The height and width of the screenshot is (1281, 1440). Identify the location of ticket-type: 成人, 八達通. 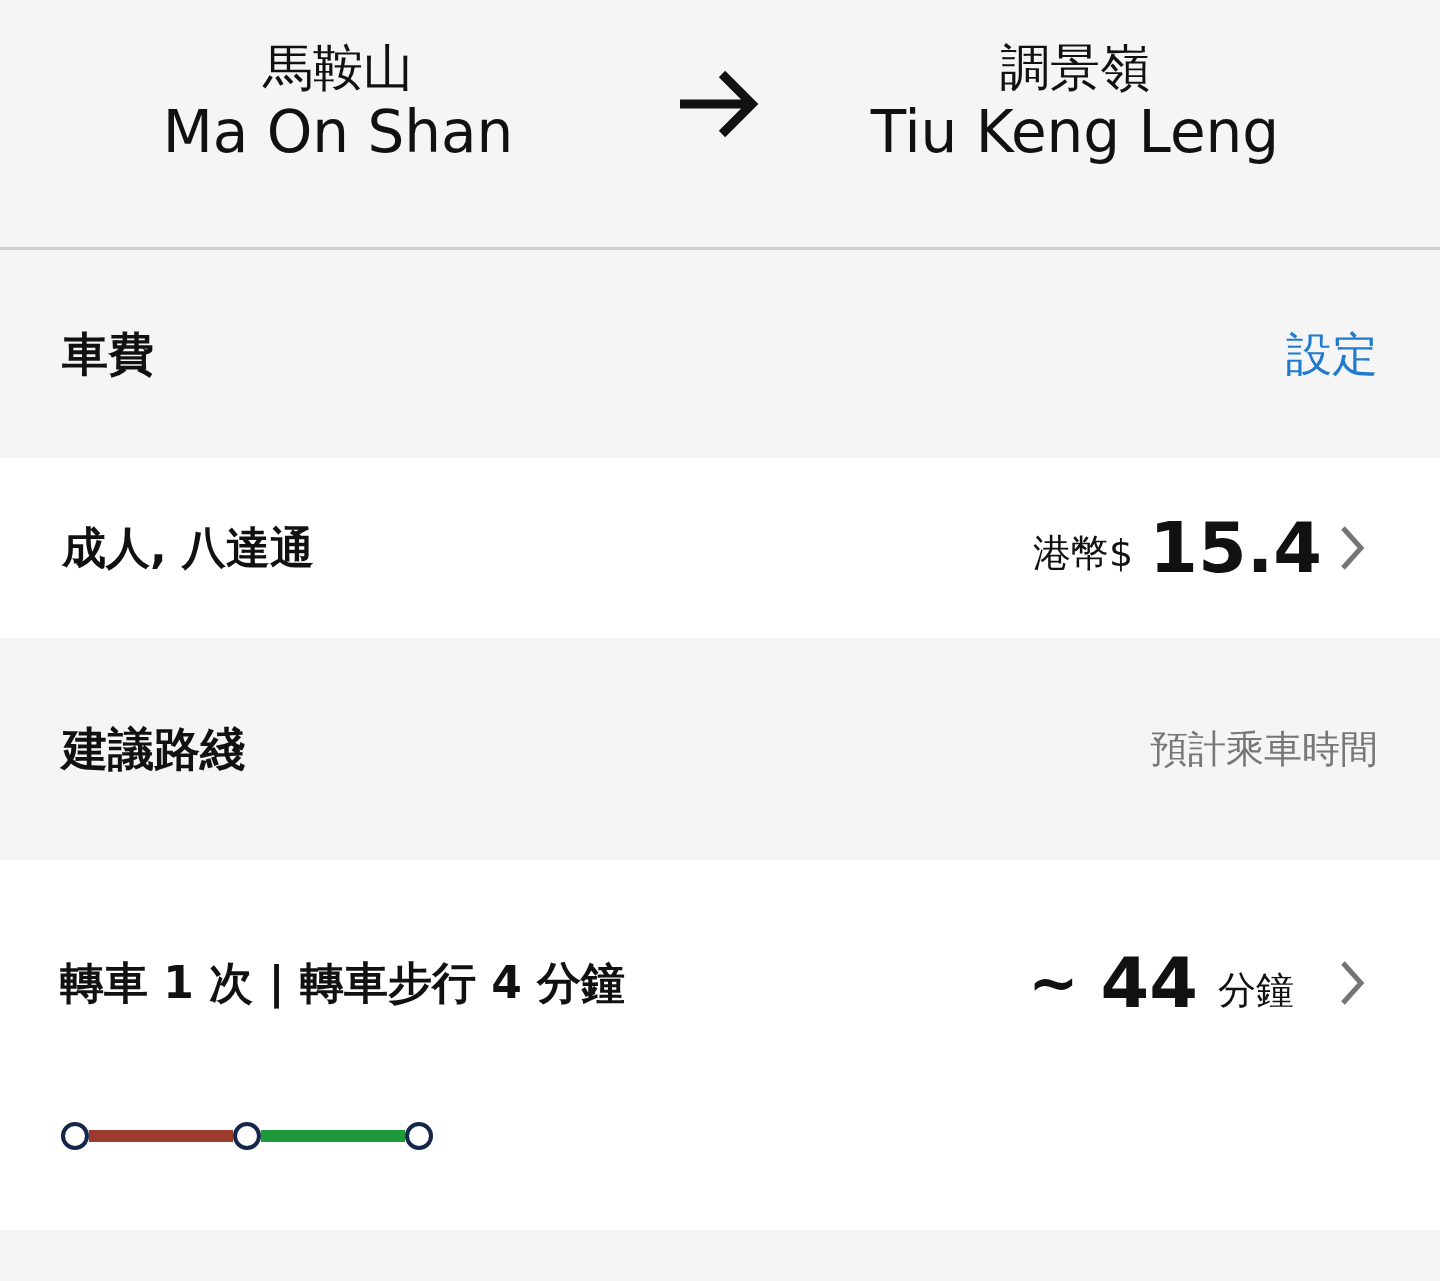
(188, 548).